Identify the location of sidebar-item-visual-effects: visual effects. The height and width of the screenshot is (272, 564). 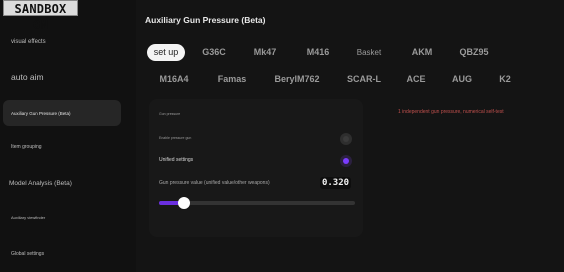
(62, 42).